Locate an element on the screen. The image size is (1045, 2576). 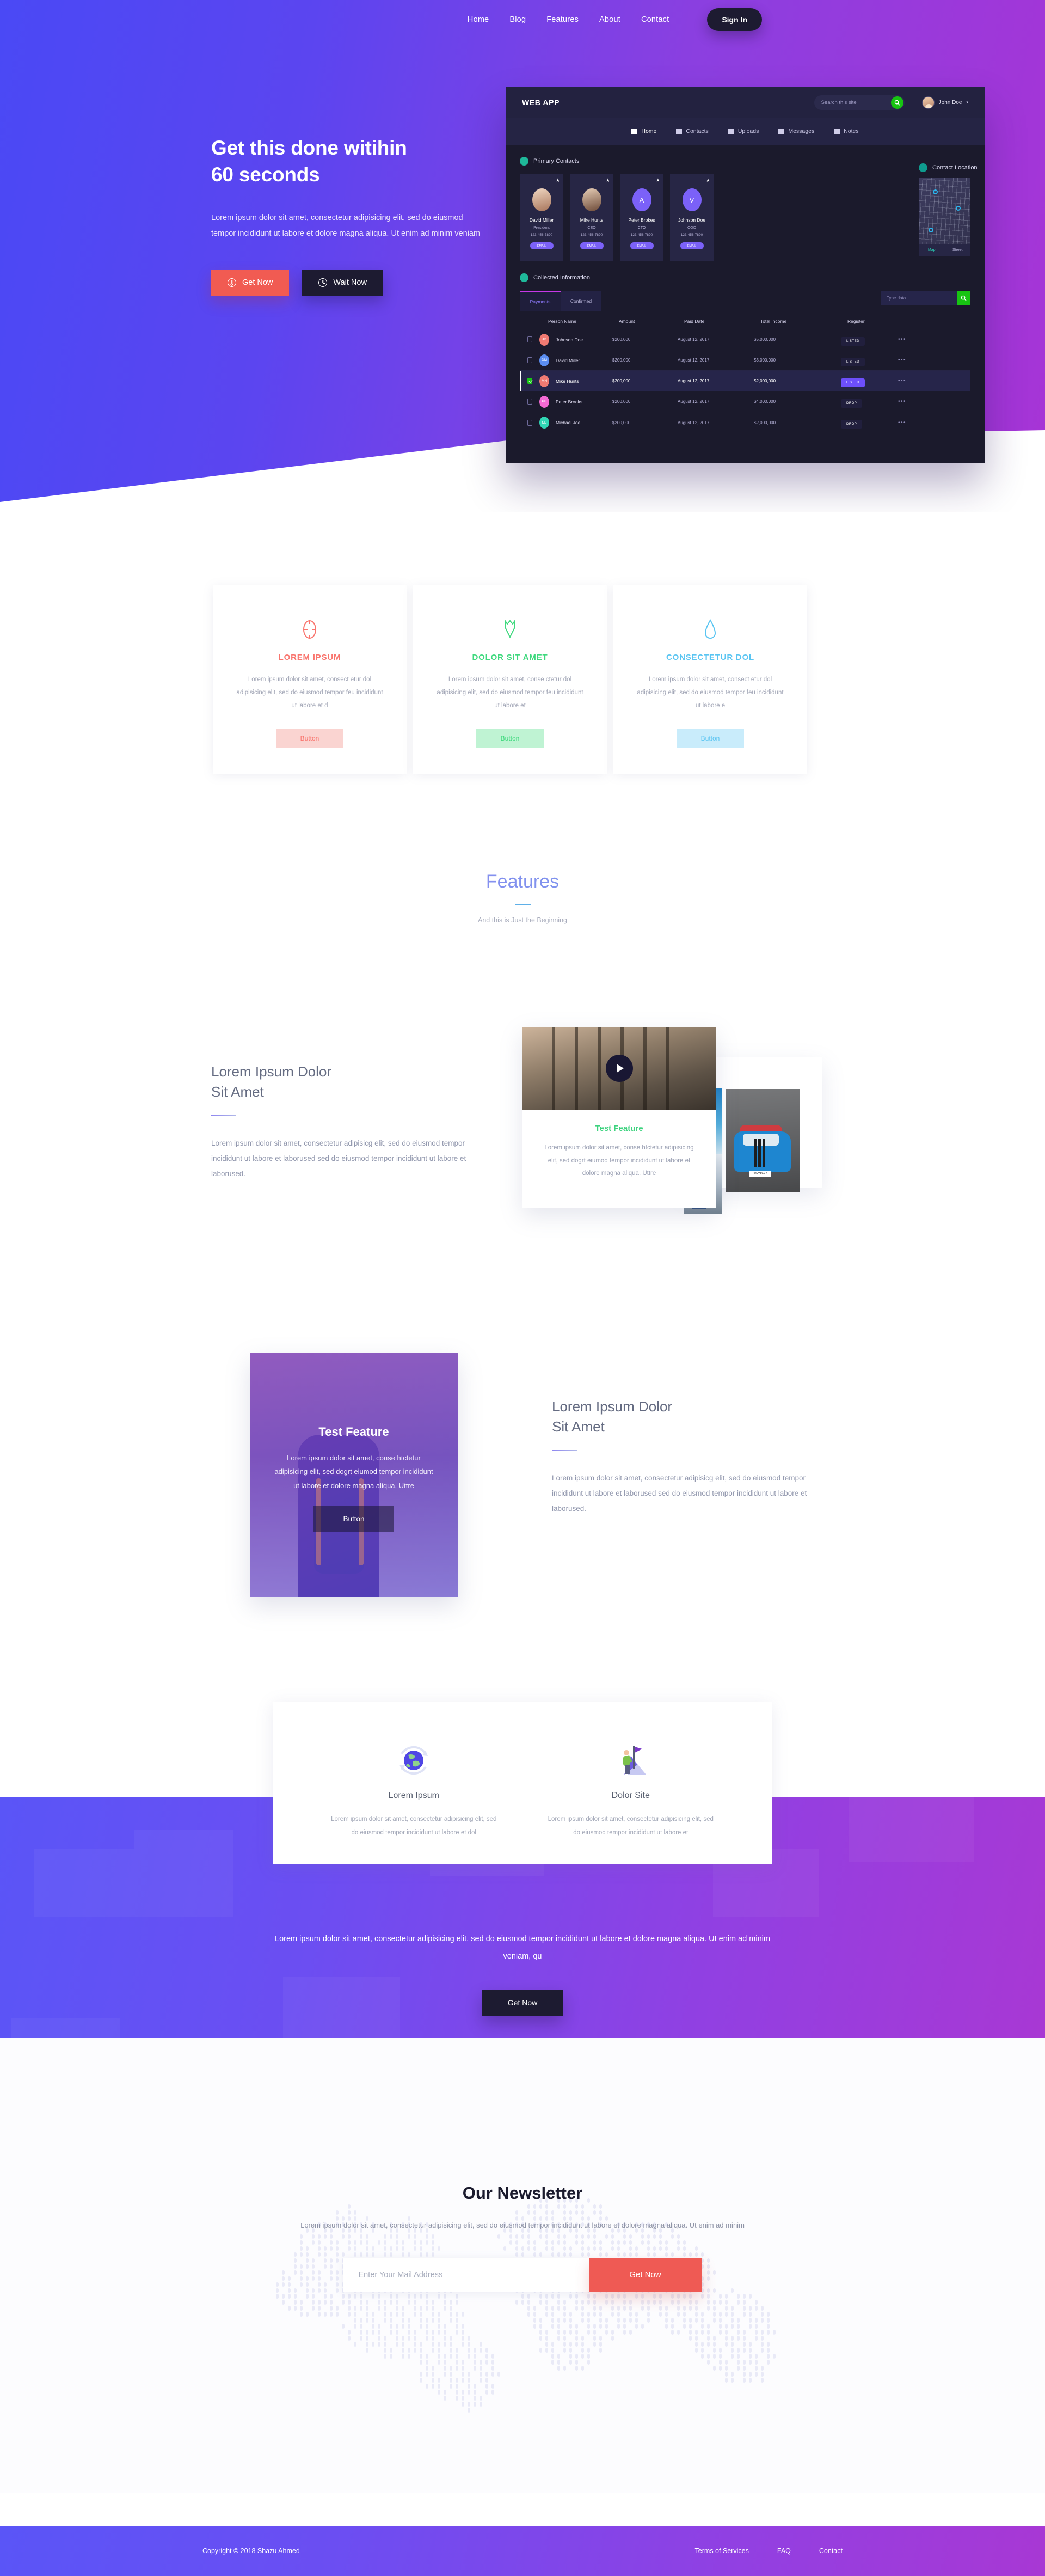
contact-card: ★ Mike Hunts CEO 123-456-7890 EMAIL is located at coordinates (591, 217).